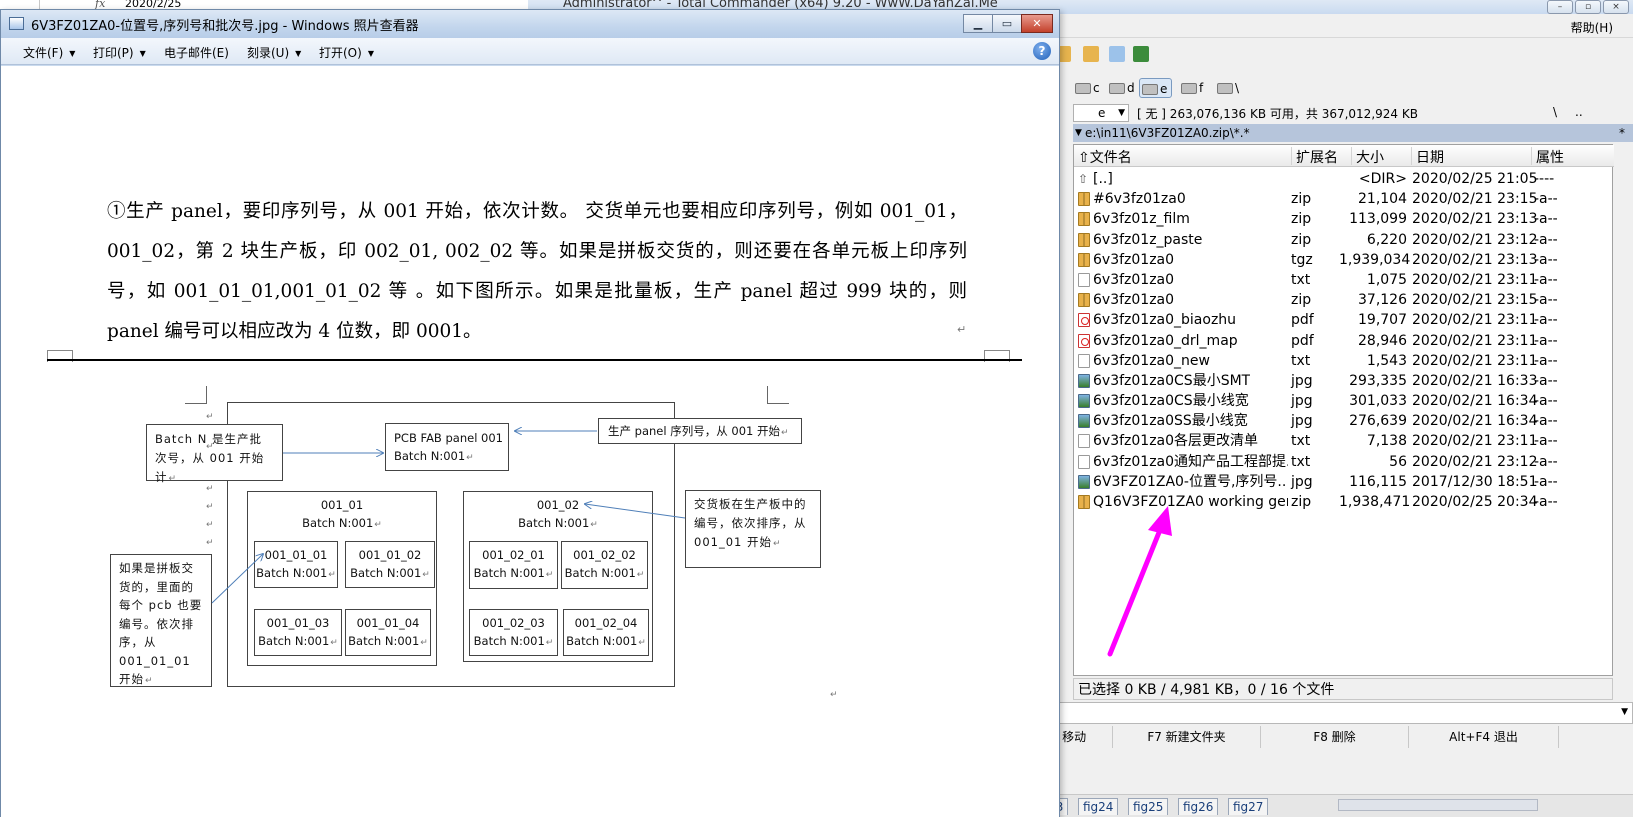 The image size is (1633, 817). I want to click on pcb-cell-001-02-01: 001_02_01 Batch N:001↵, so click(513, 565).